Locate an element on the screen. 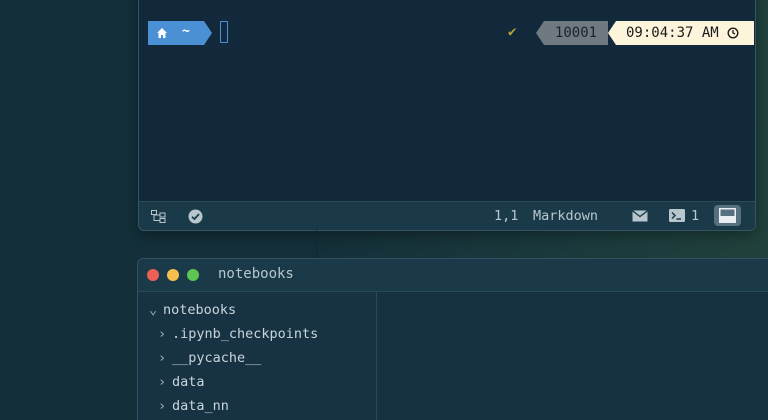 This screenshot has width=768, height=420. chevron-down-icon: ⌄ is located at coordinates (153, 310).